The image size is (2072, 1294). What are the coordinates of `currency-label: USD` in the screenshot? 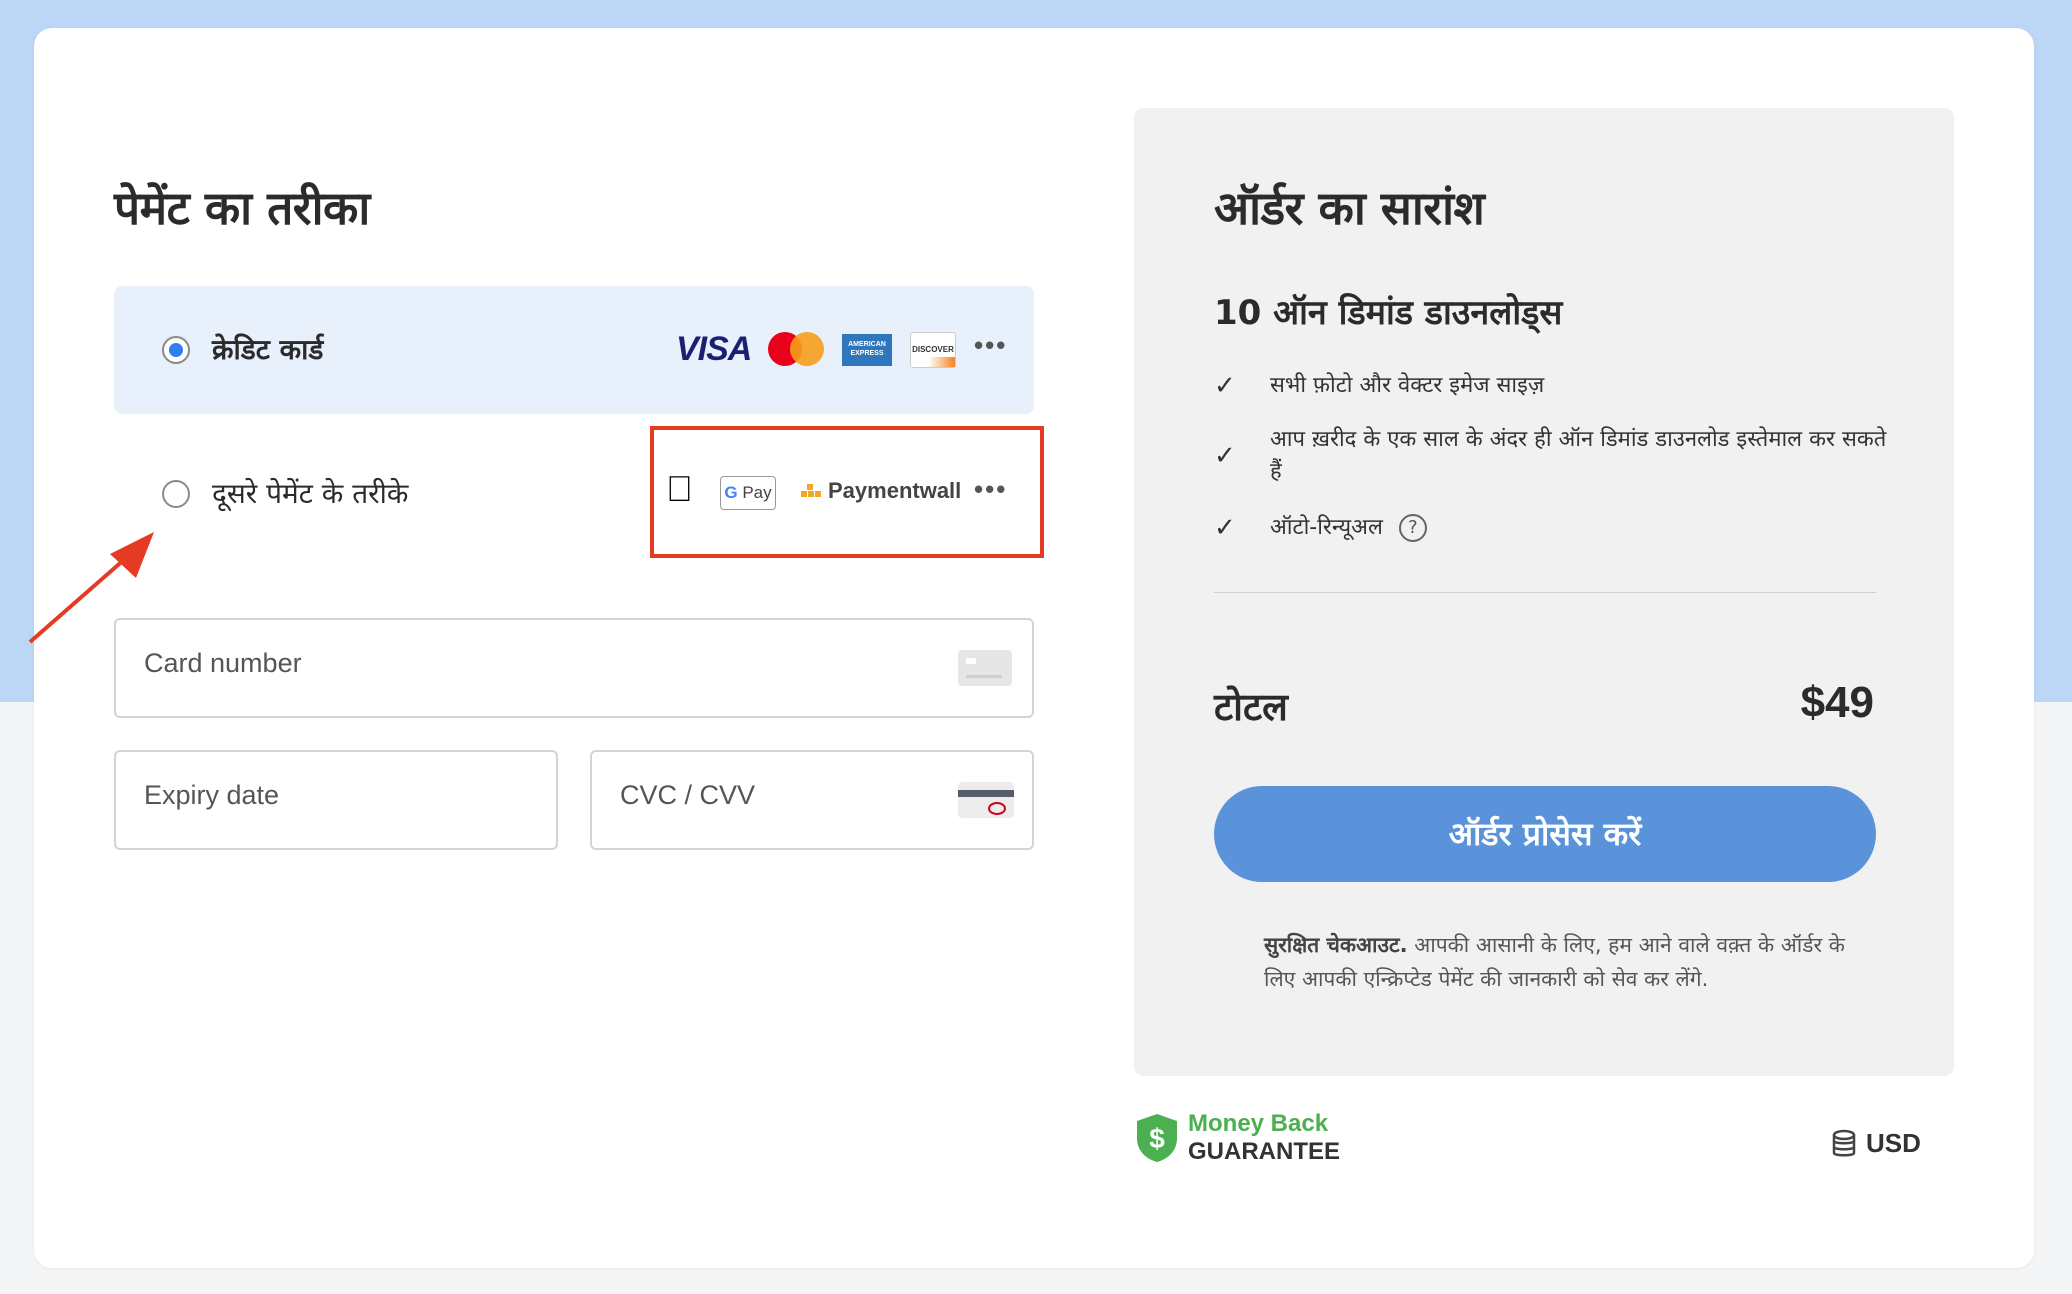 It's located at (1893, 1143).